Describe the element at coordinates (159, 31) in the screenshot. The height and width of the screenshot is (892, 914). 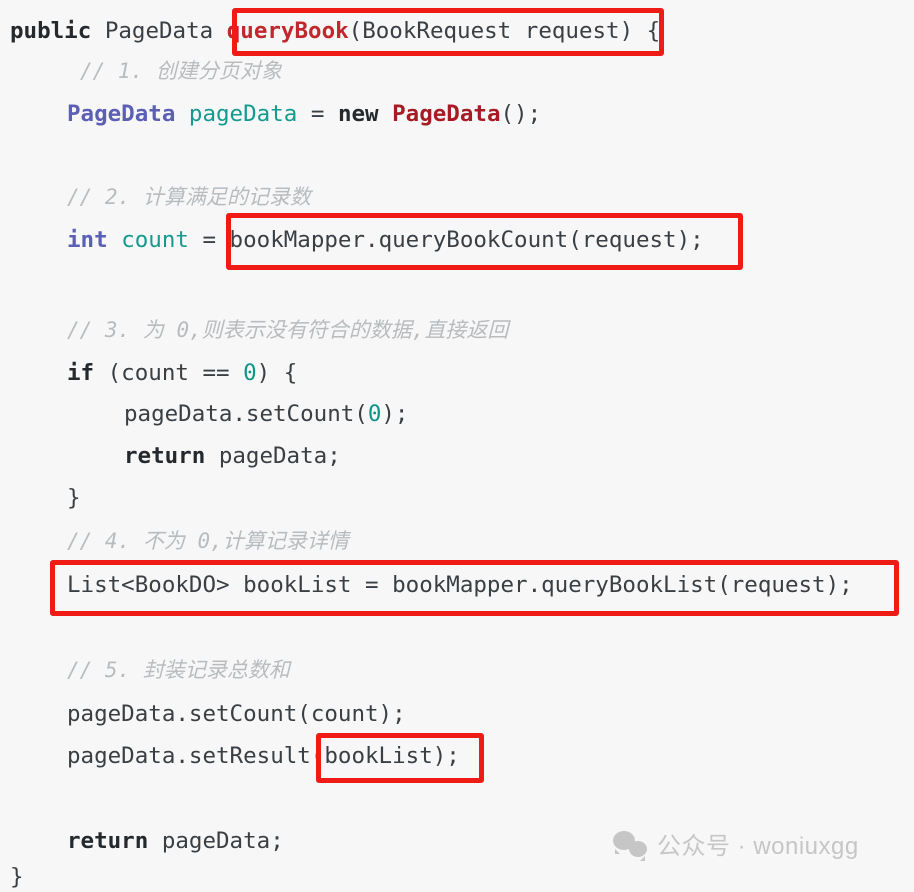
I see `code-token-plain: PageData` at that location.